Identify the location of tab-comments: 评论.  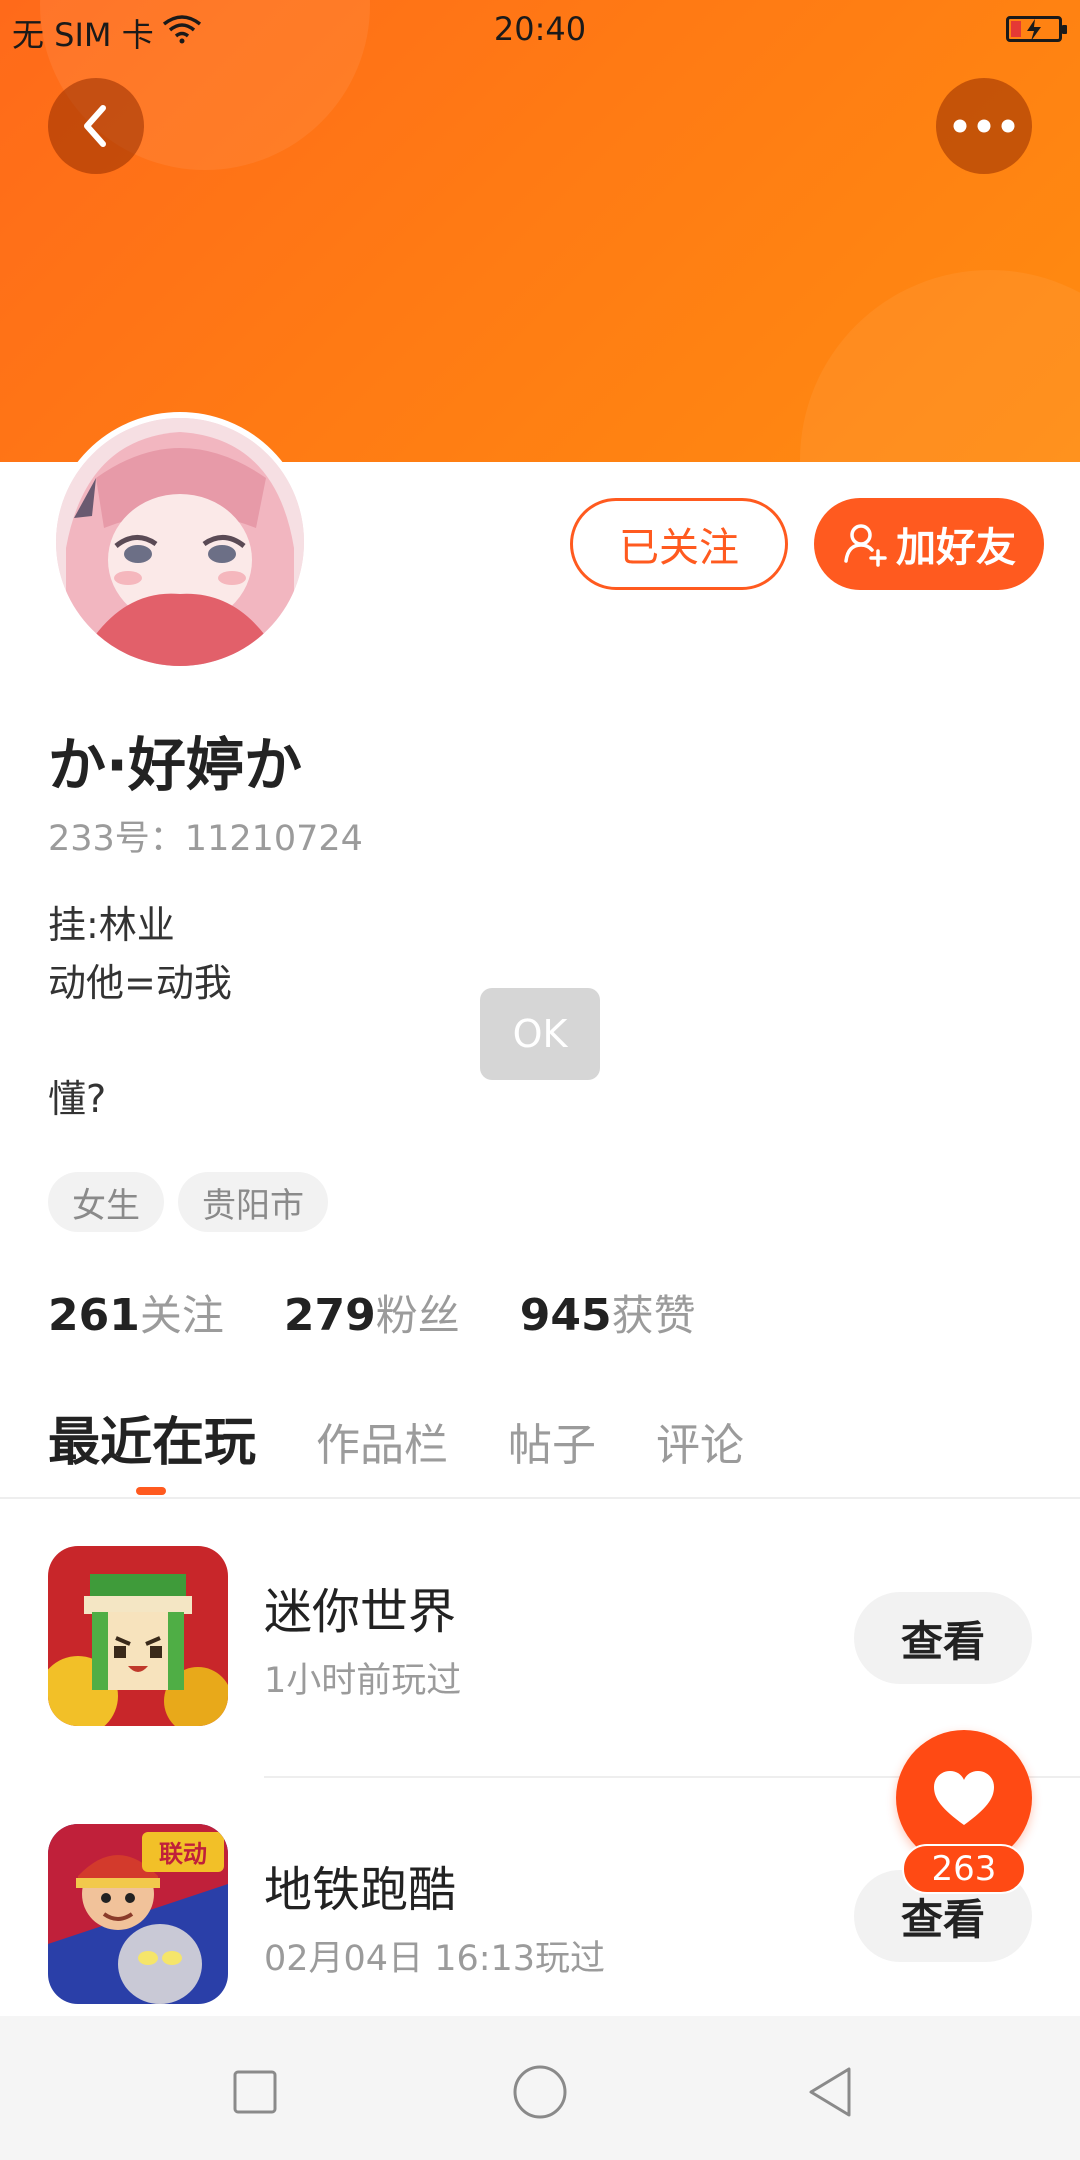
(700, 1441).